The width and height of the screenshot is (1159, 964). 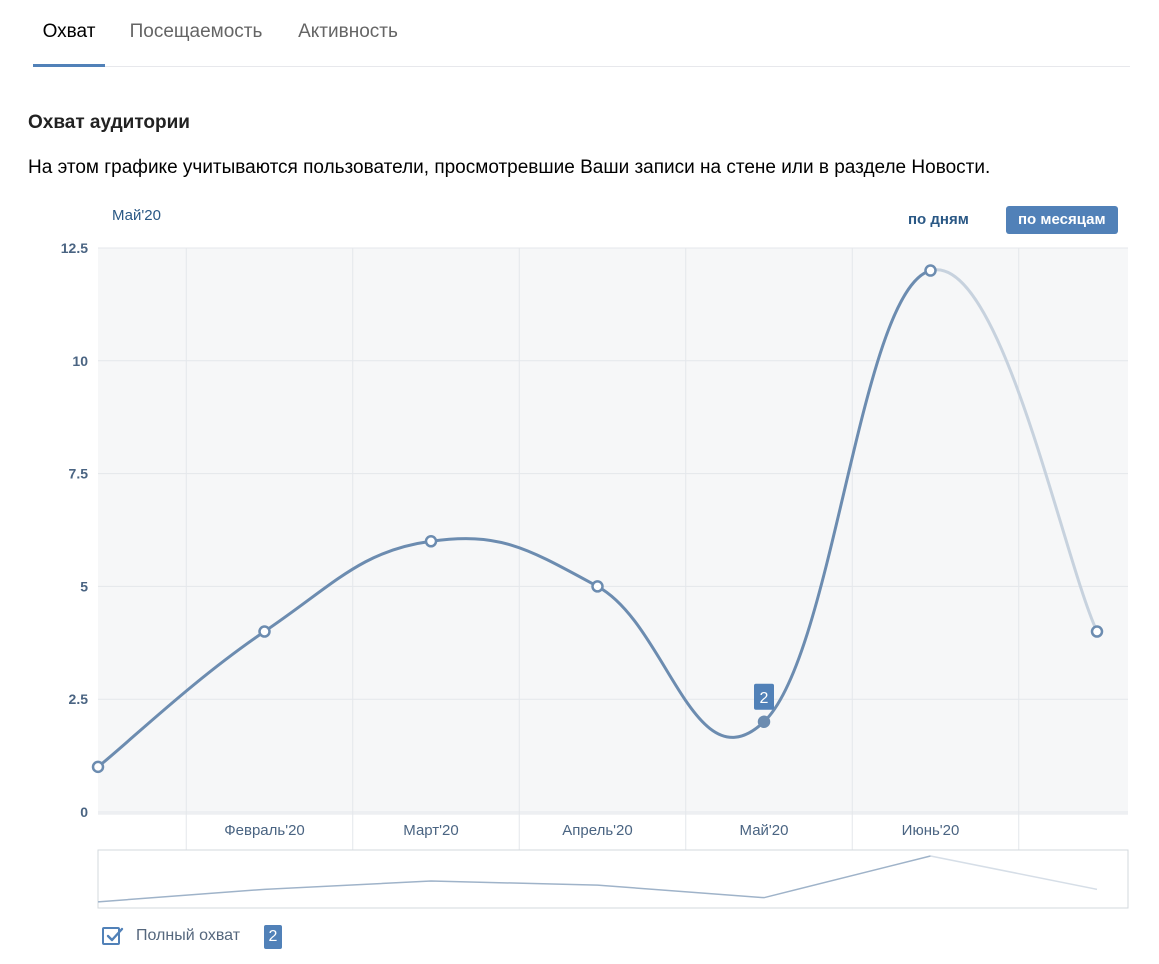 I want to click on legend-label: Полный охват, so click(x=188, y=936).